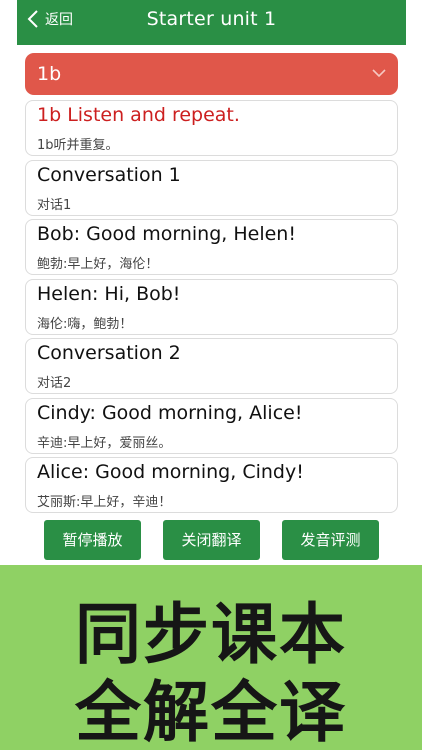 The height and width of the screenshot is (755, 422). What do you see at coordinates (98, 264) in the screenshot?
I see `sentence-chinese: 鲍勃:早上好，海伦！` at bounding box center [98, 264].